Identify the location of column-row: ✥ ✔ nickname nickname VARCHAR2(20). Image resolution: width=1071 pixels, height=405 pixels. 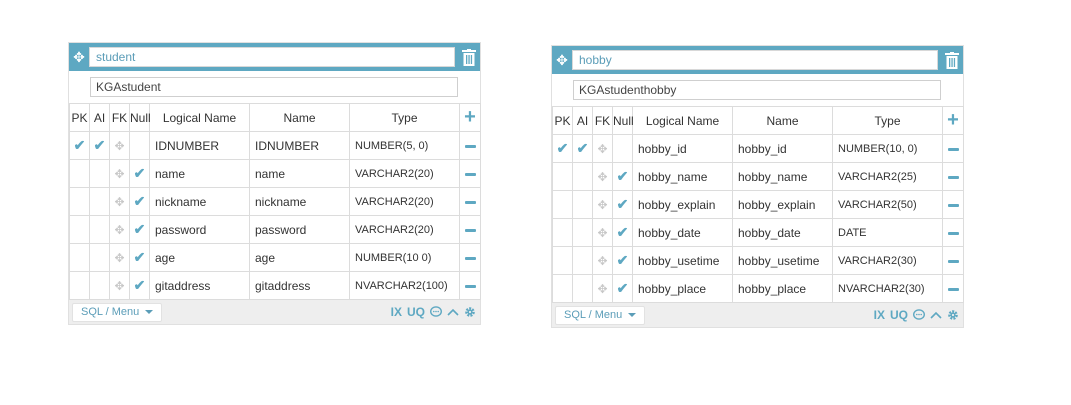
(275, 201).